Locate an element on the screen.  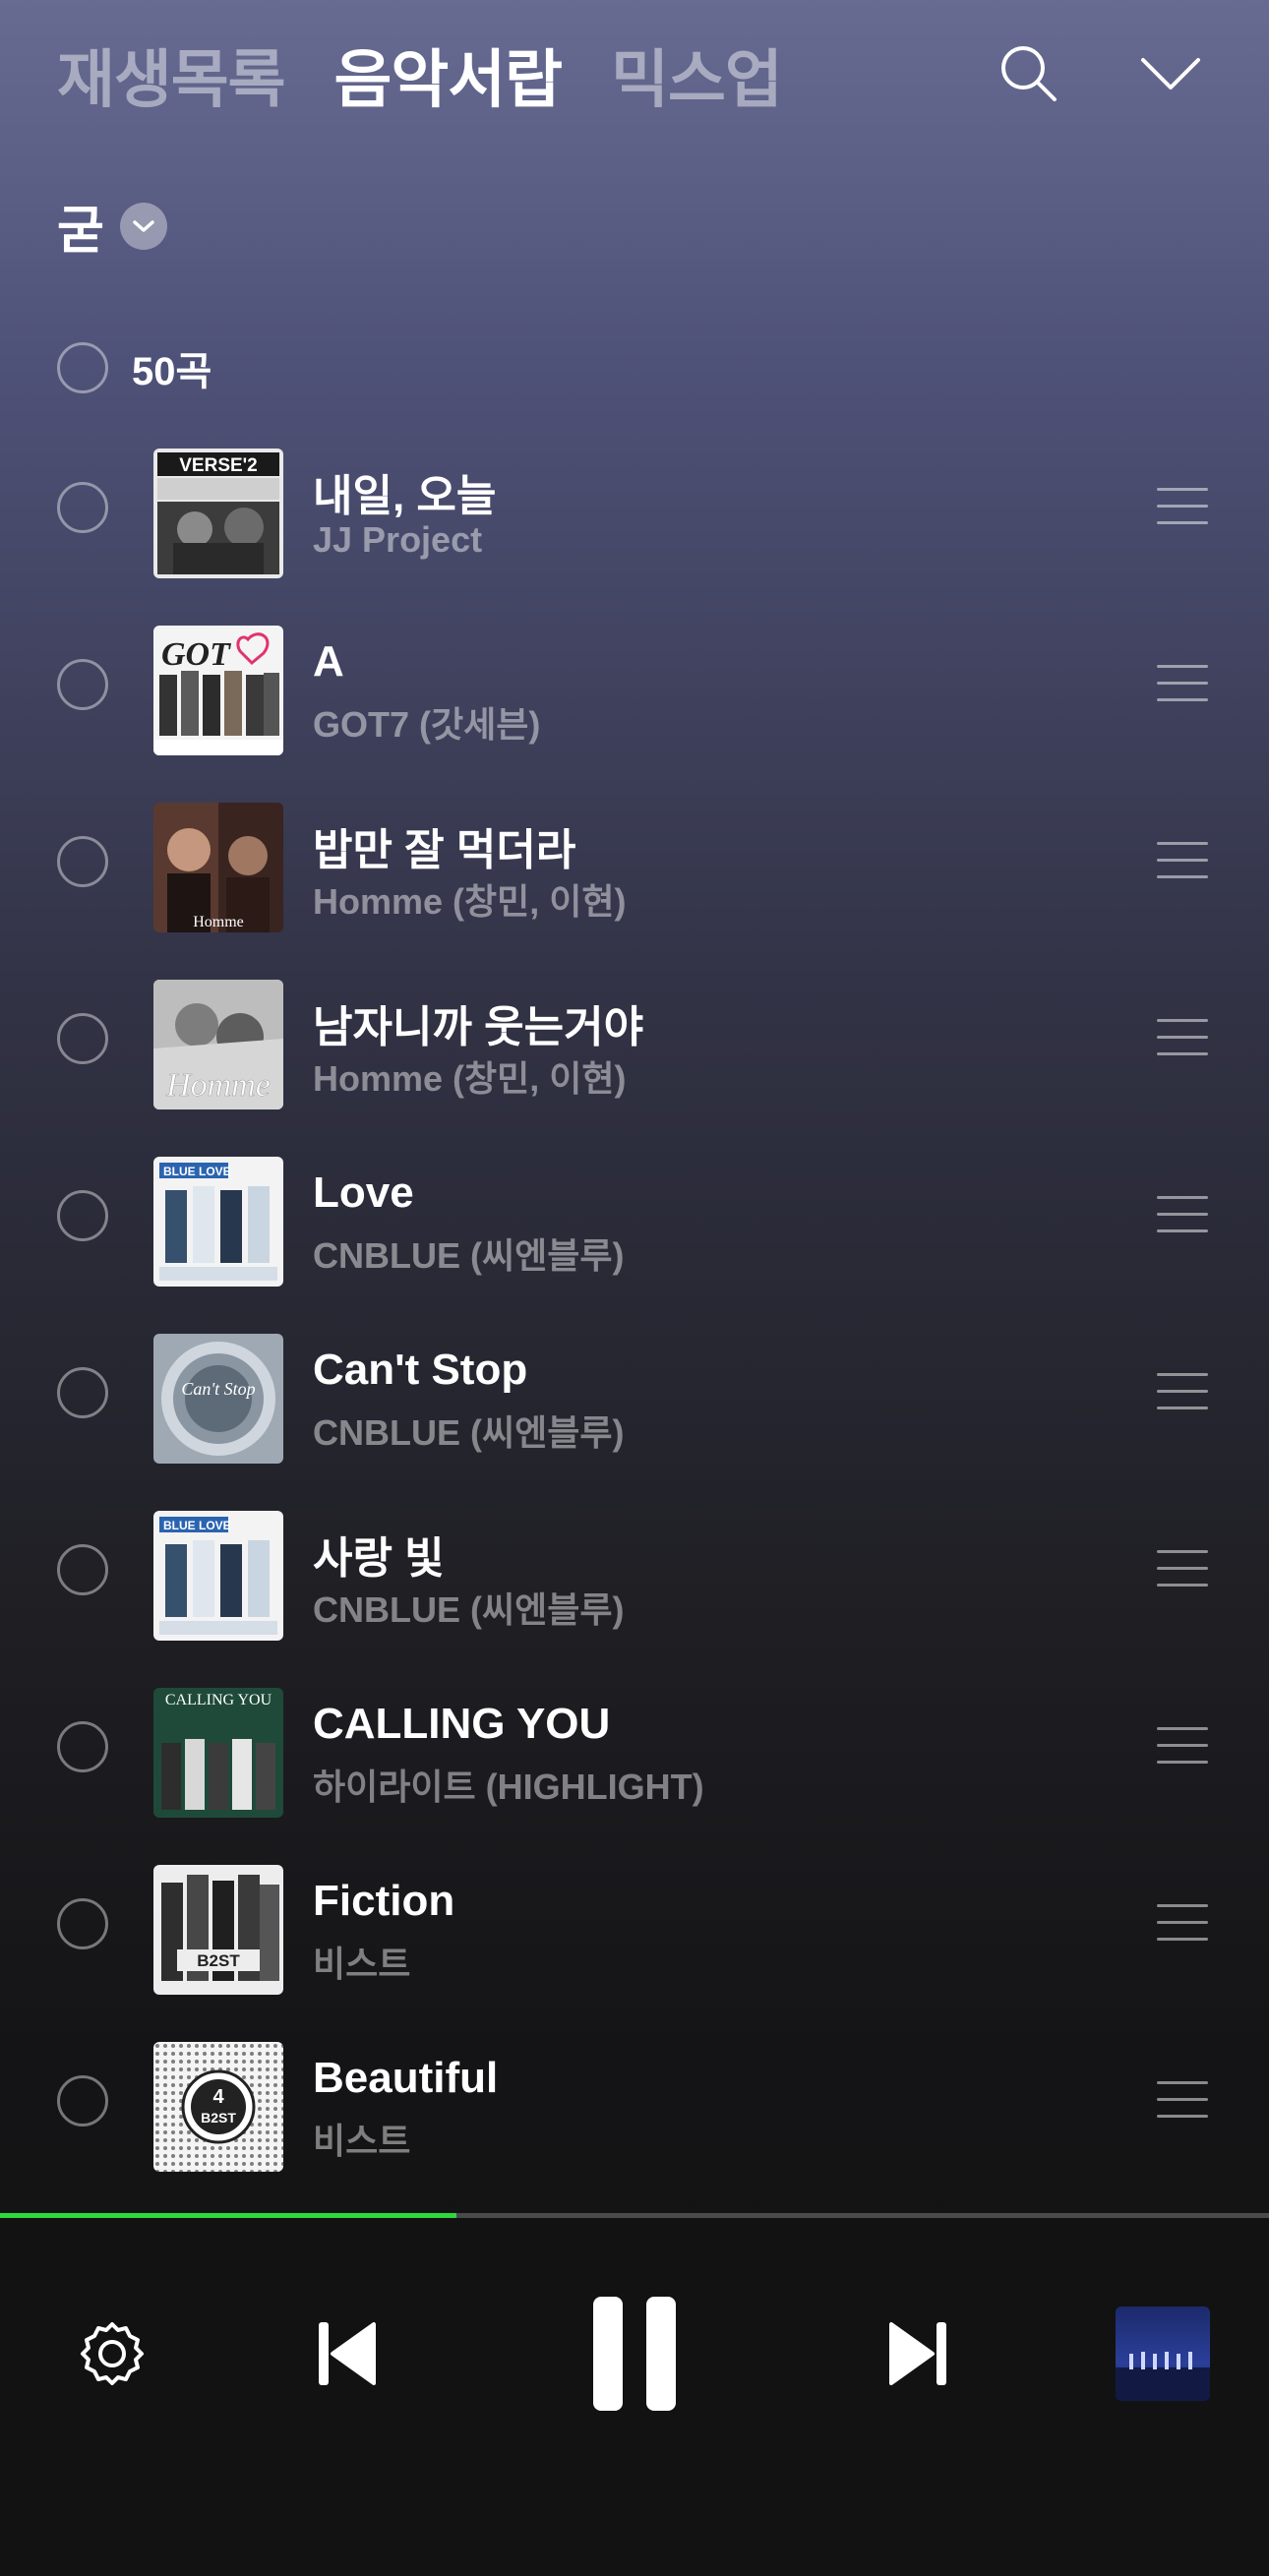
tab-playlist: 재생목록 is located at coordinates (171, 75).